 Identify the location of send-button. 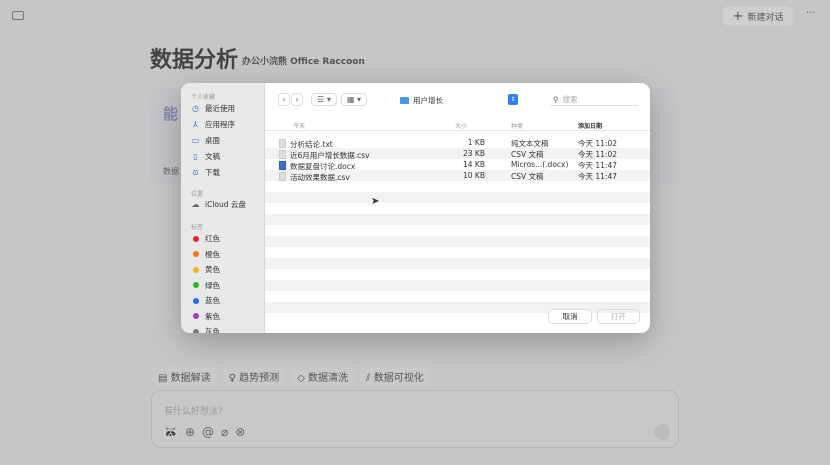
(662, 432).